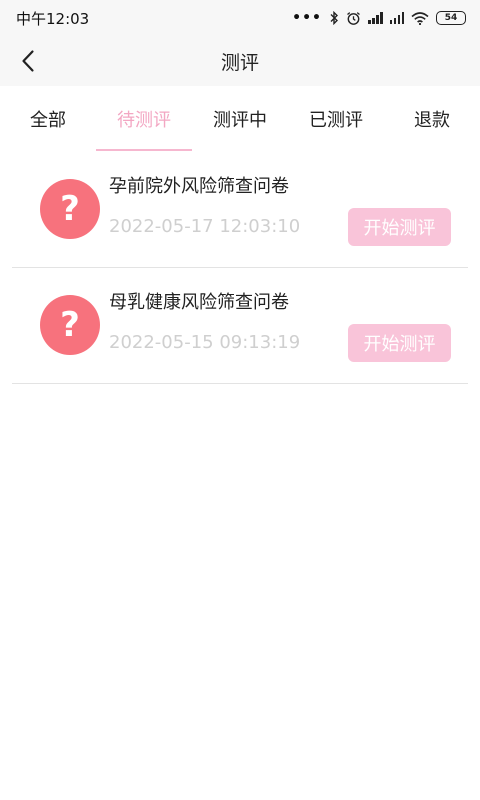  I want to click on back-button, so click(28, 61).